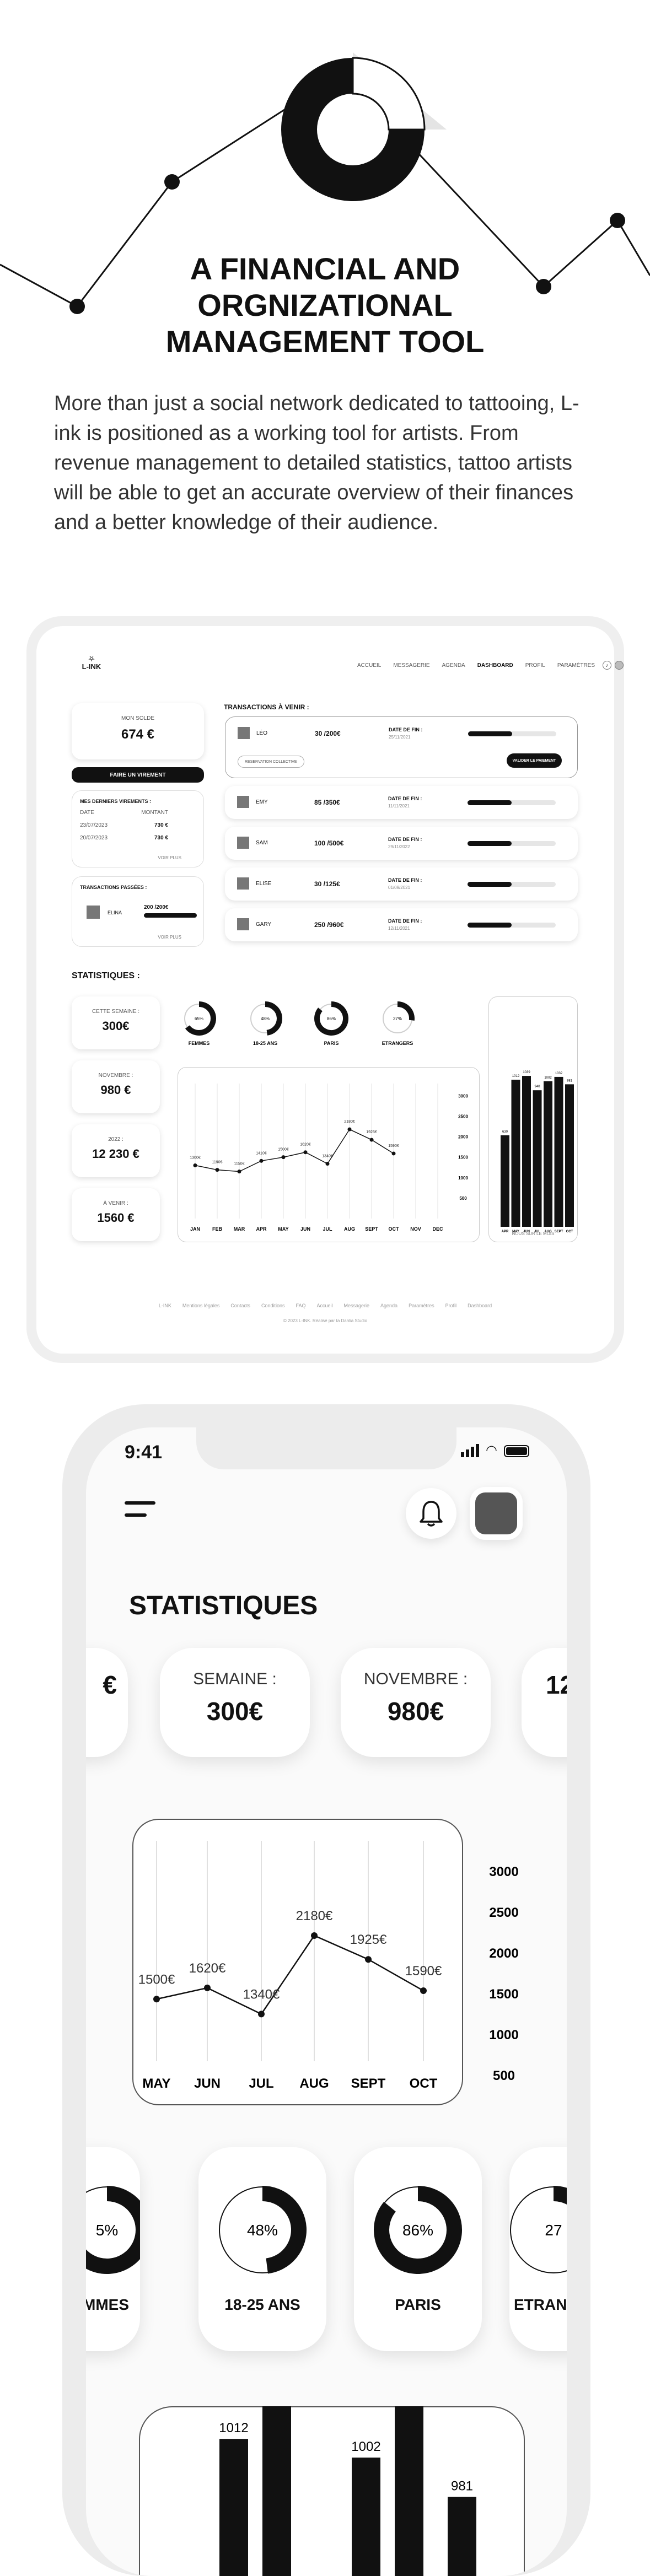 The width and height of the screenshot is (650, 2576). What do you see at coordinates (115, 912) in the screenshot?
I see `past-name: ELINA` at bounding box center [115, 912].